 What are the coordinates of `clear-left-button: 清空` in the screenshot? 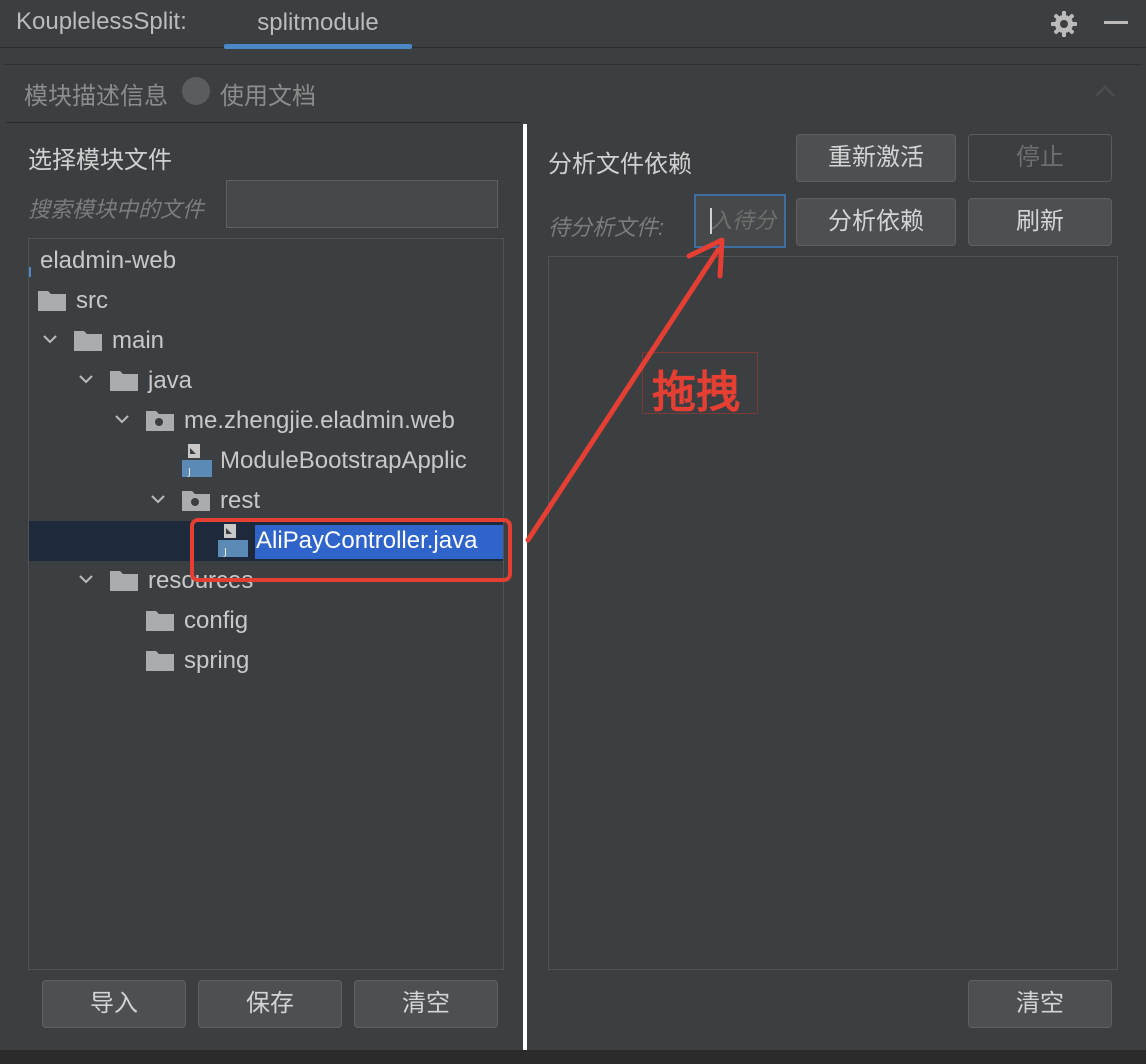 It's located at (426, 1004).